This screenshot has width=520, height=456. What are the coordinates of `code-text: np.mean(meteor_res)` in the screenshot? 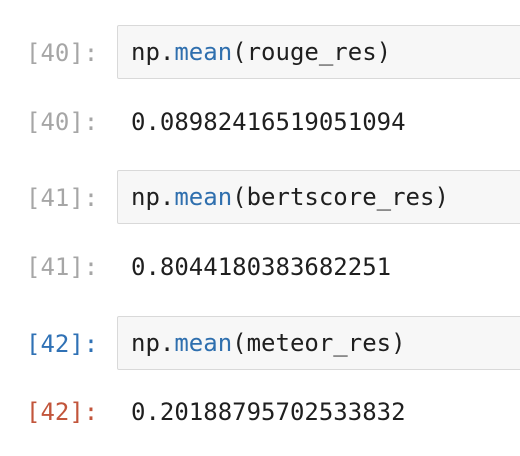 It's located at (268, 343).